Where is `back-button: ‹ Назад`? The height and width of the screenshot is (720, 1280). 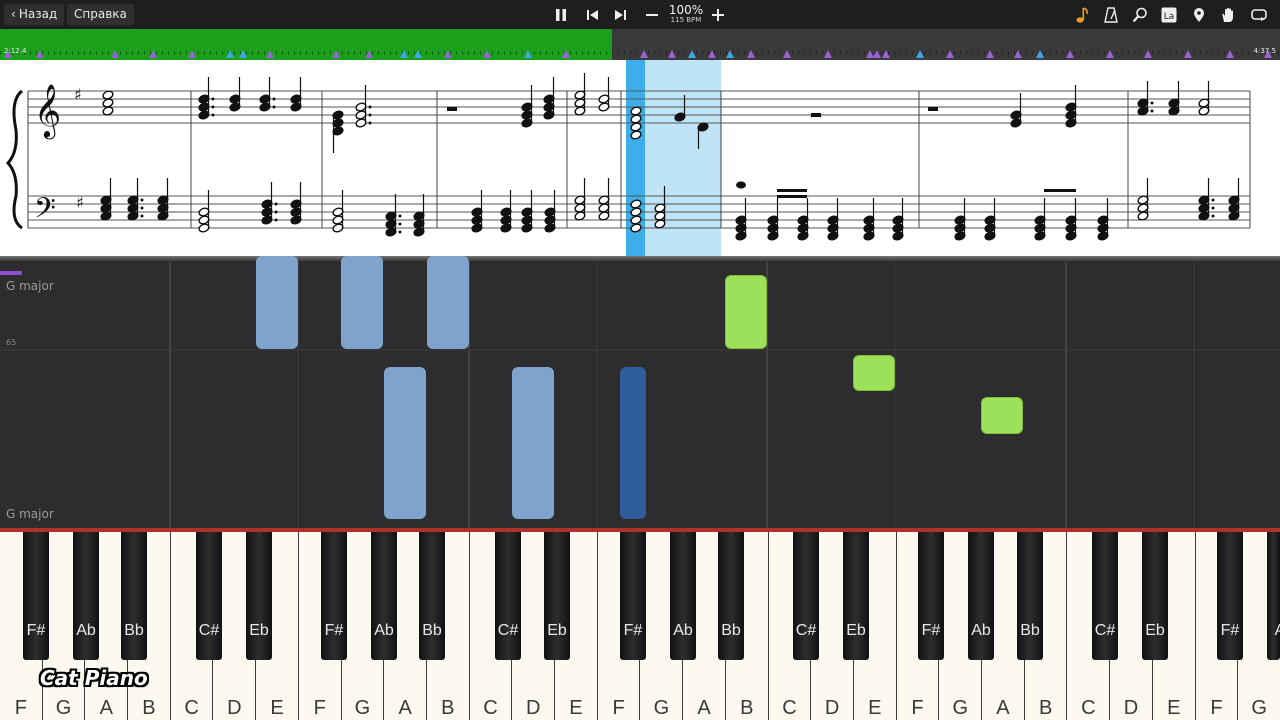
back-button: ‹ Назад is located at coordinates (34, 14).